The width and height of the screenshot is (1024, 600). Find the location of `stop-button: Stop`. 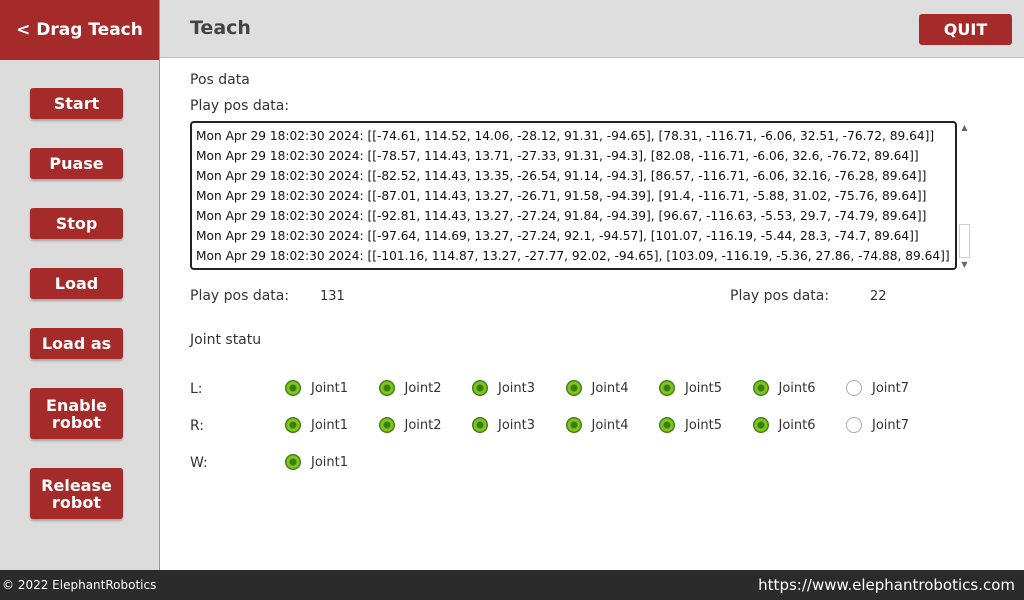

stop-button: Stop is located at coordinates (76, 223).